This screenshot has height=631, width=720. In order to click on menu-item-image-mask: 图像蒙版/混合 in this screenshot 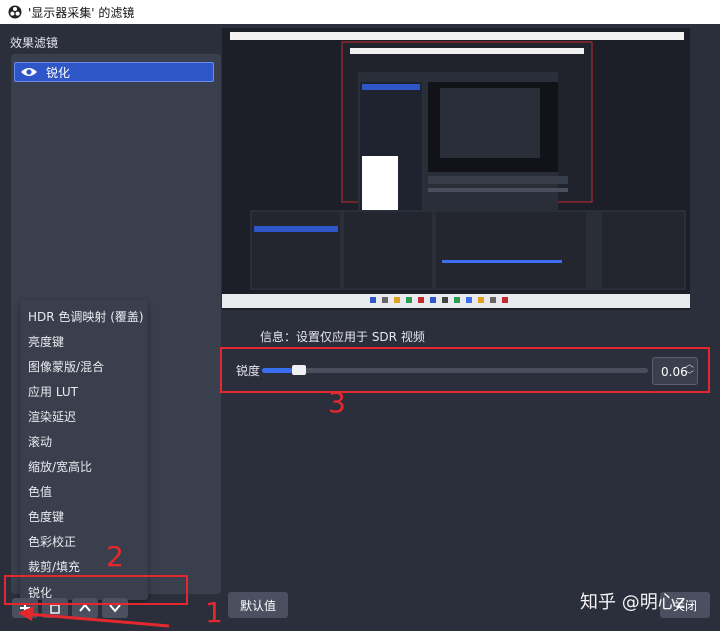, I will do `click(66, 366)`.